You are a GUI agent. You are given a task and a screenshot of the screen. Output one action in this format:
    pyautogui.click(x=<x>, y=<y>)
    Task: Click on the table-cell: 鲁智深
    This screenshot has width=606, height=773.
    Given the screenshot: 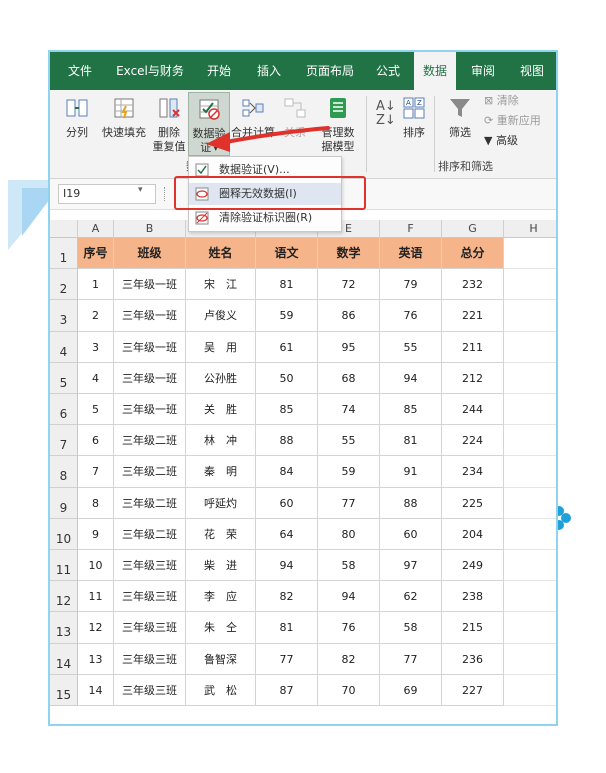 What is the action you would take?
    pyautogui.click(x=221, y=659)
    